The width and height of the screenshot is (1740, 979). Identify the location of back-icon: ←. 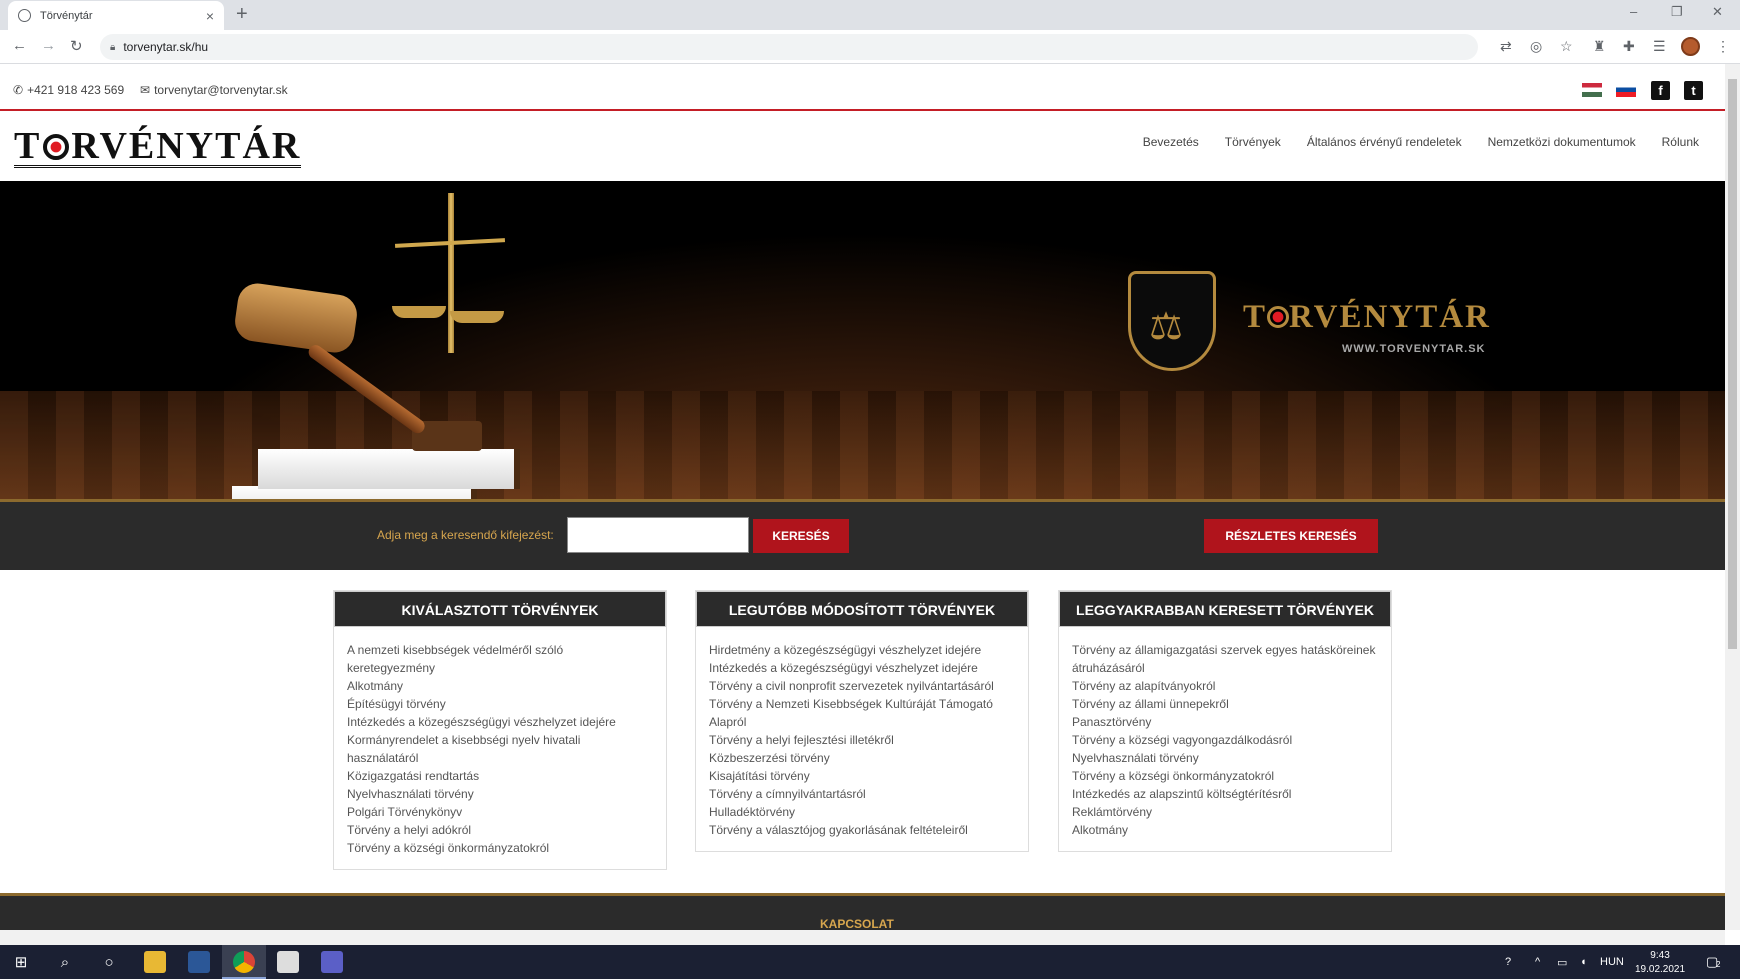
(19, 45).